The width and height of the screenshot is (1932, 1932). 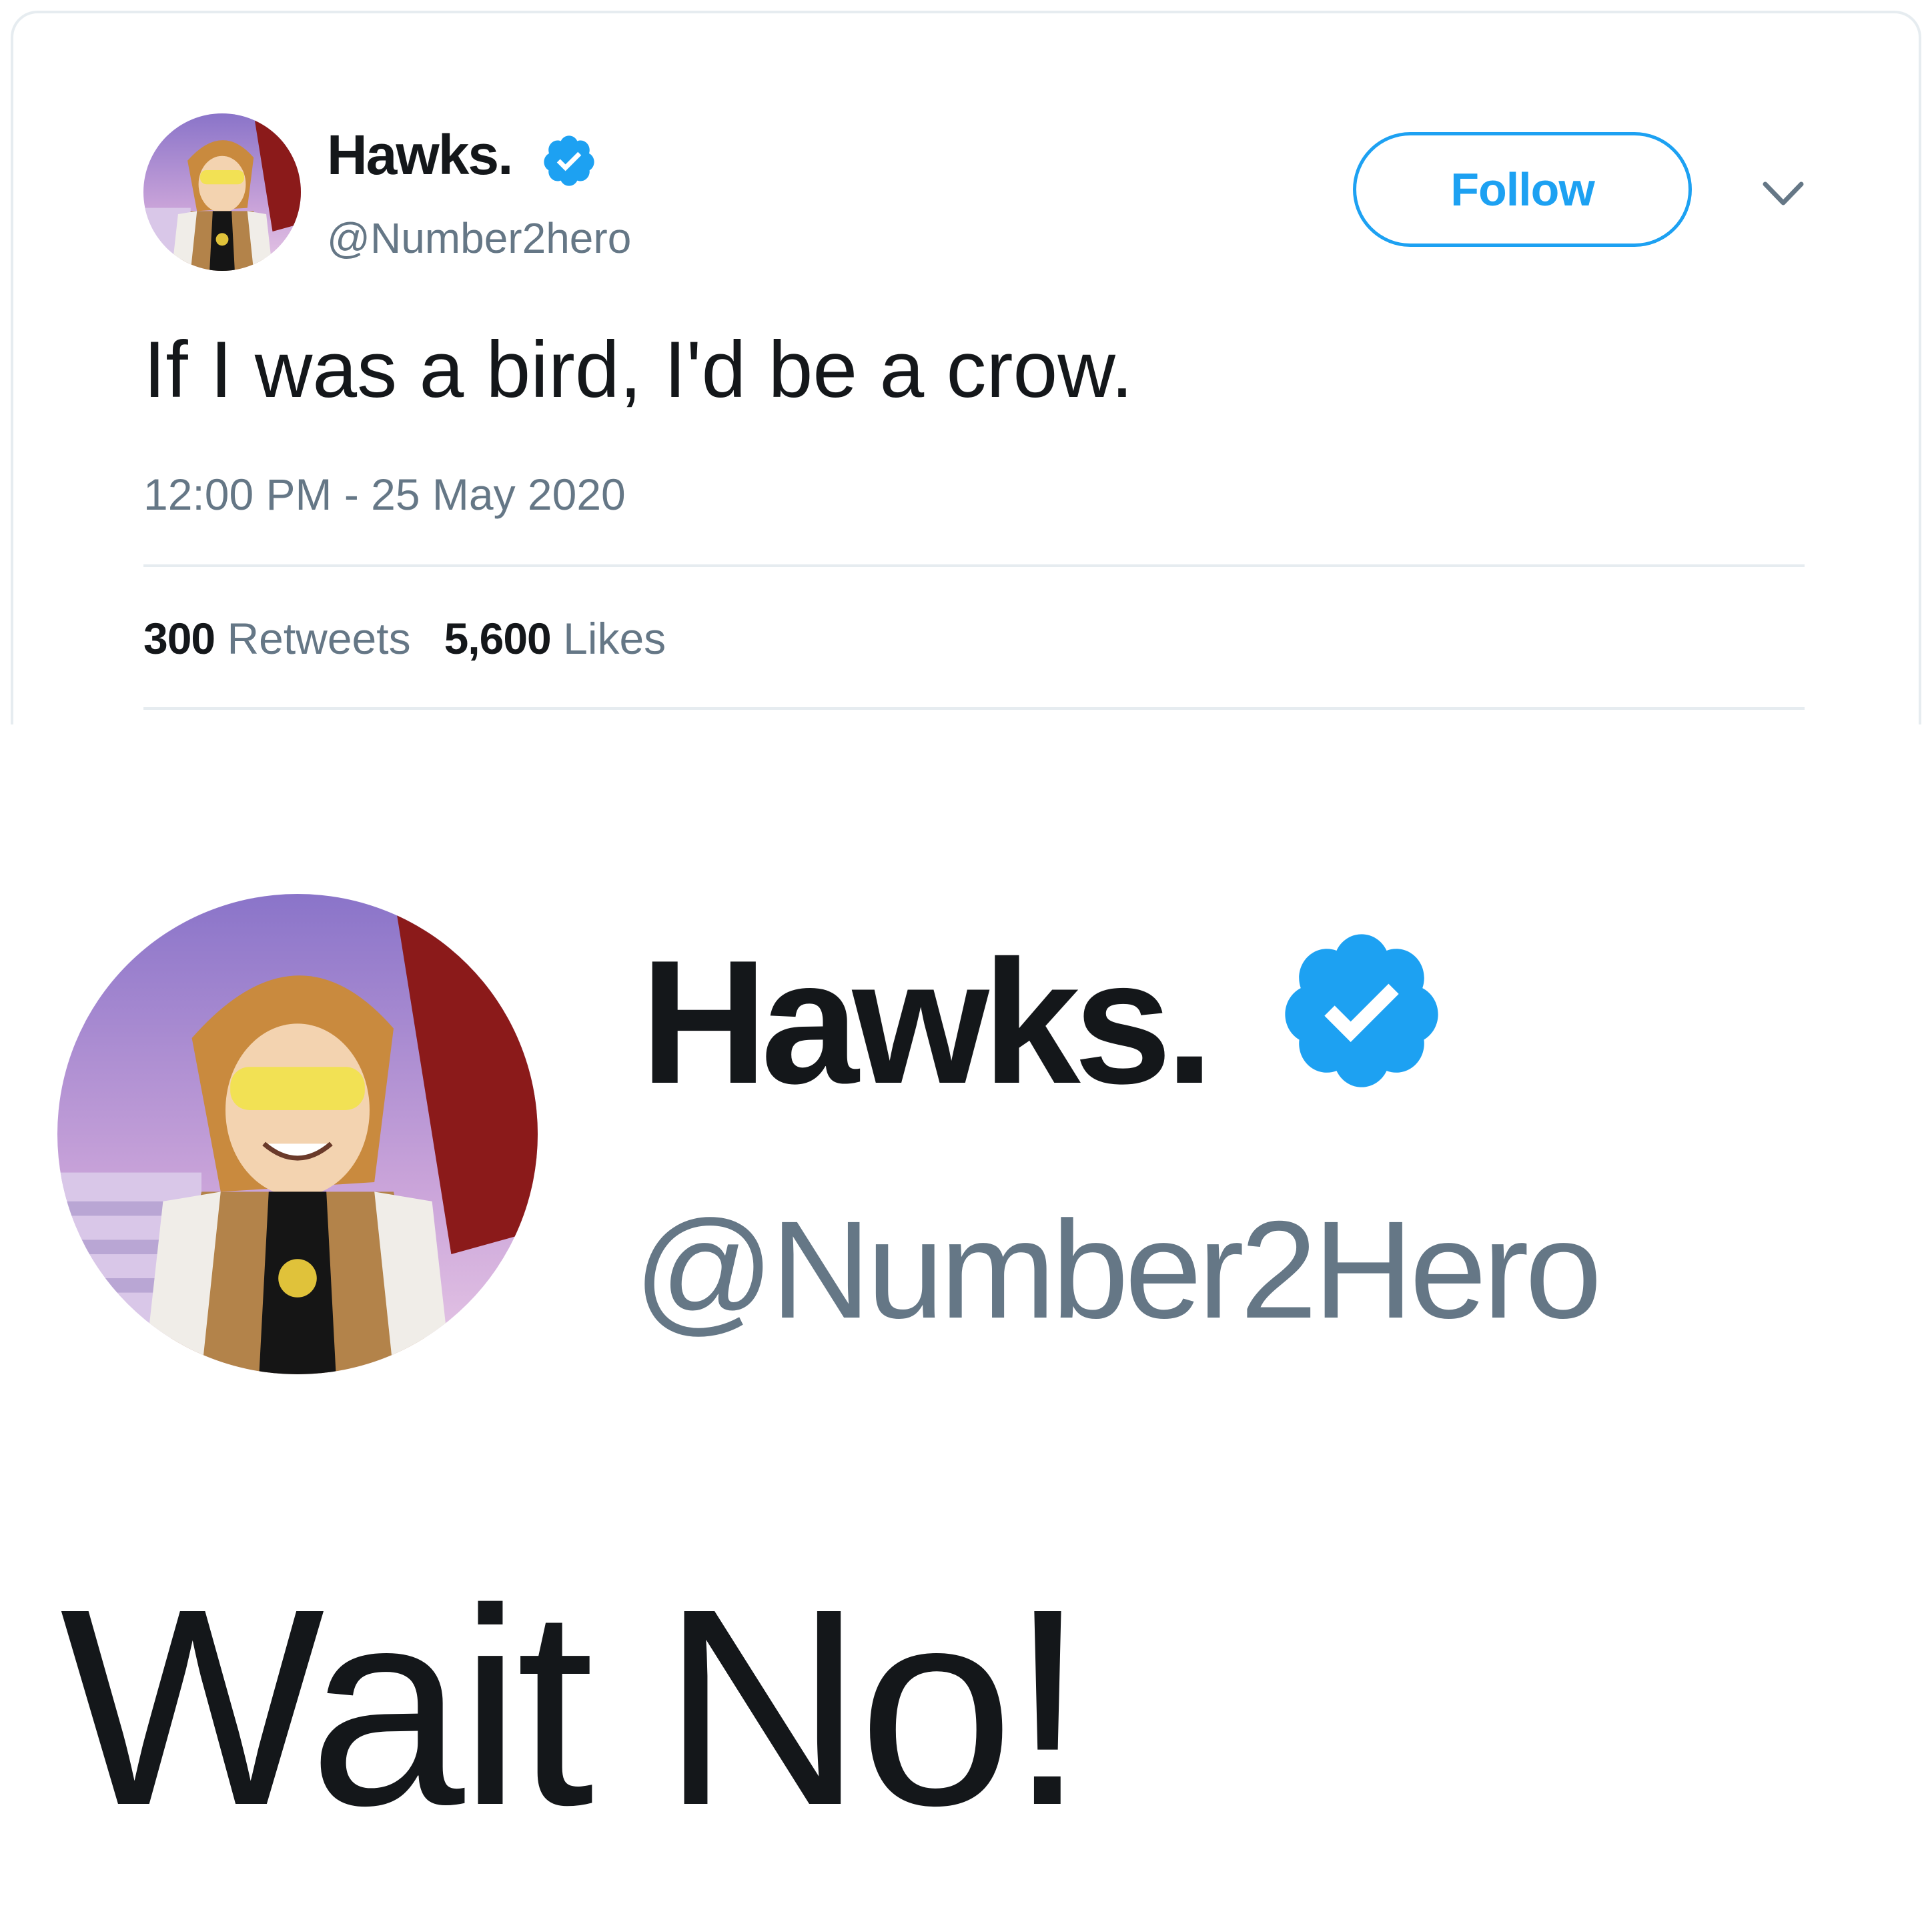 What do you see at coordinates (927, 1021) in the screenshot?
I see `display-name-large: Hawks.` at bounding box center [927, 1021].